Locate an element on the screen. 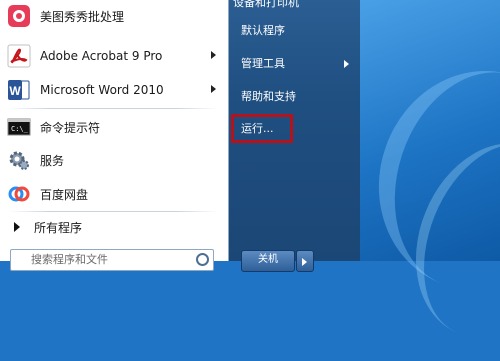 Image resolution: width=500 pixels, height=361 pixels. right-menu-item-admin-tools: 管理工具 is located at coordinates (293, 64).